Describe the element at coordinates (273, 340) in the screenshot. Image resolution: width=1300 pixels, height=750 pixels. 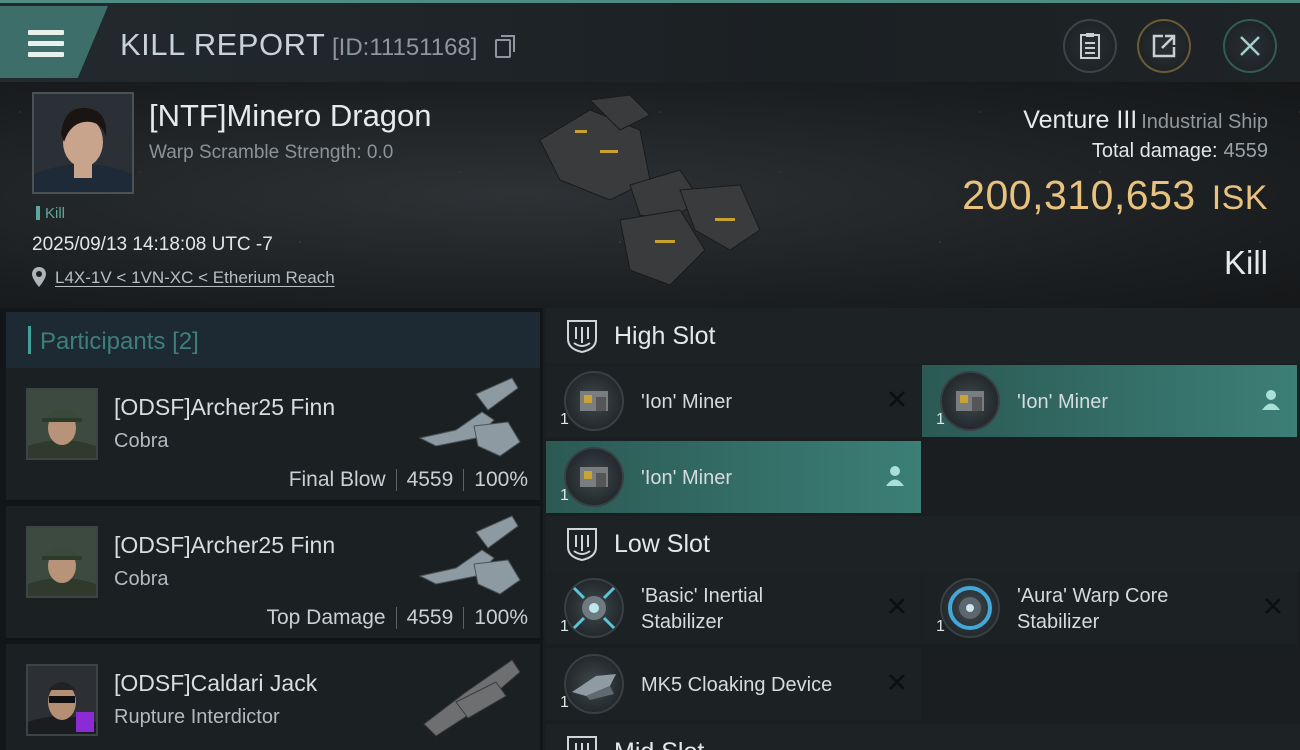
I see `participants-header: Participants [2]` at that location.